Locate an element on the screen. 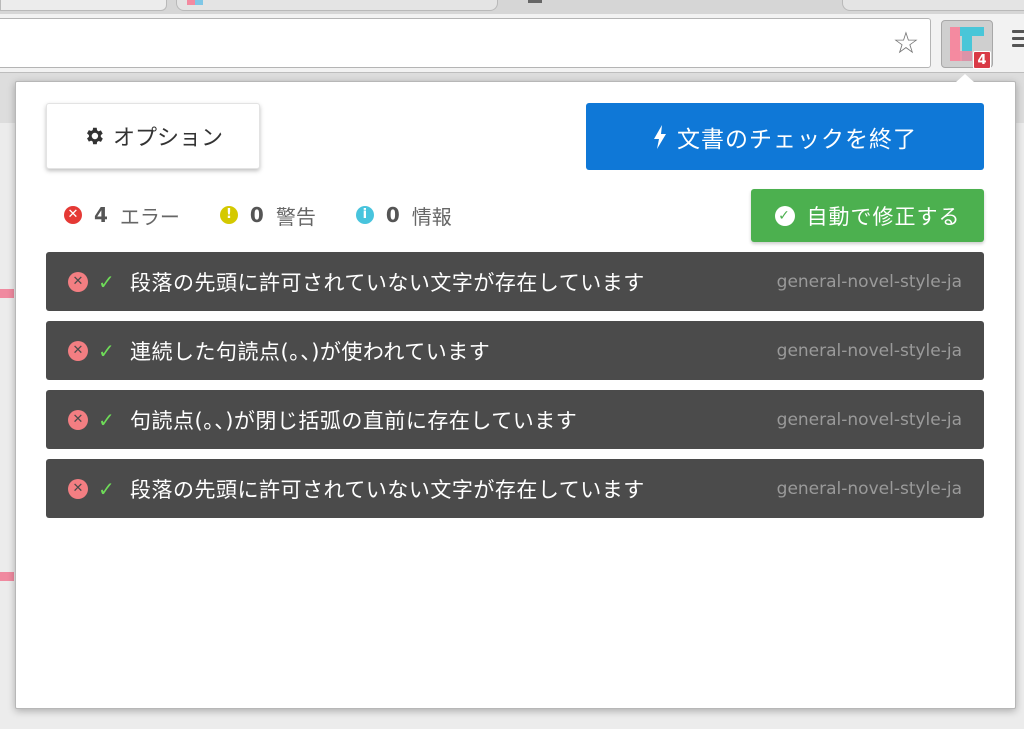 The width and height of the screenshot is (1024, 729). extension-button: 4 is located at coordinates (967, 44).